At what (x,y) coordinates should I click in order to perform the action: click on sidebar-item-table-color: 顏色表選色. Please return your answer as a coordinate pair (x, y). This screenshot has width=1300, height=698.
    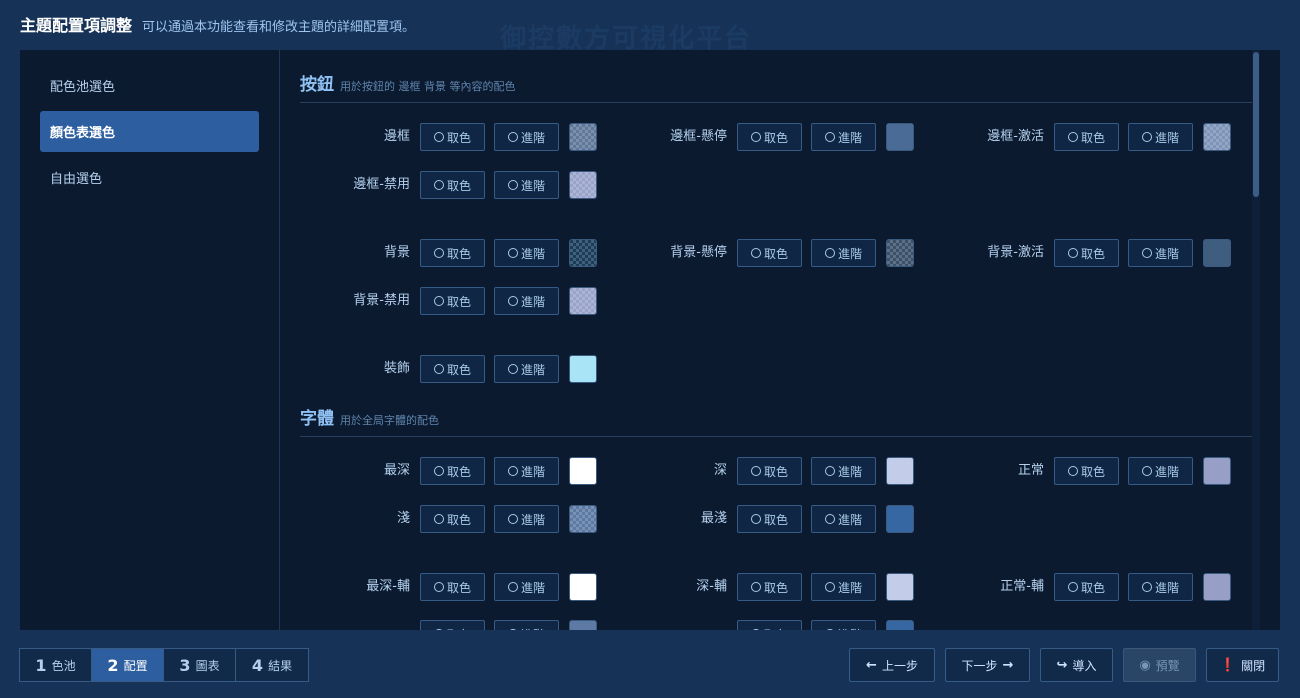
    Looking at the image, I should click on (149, 131).